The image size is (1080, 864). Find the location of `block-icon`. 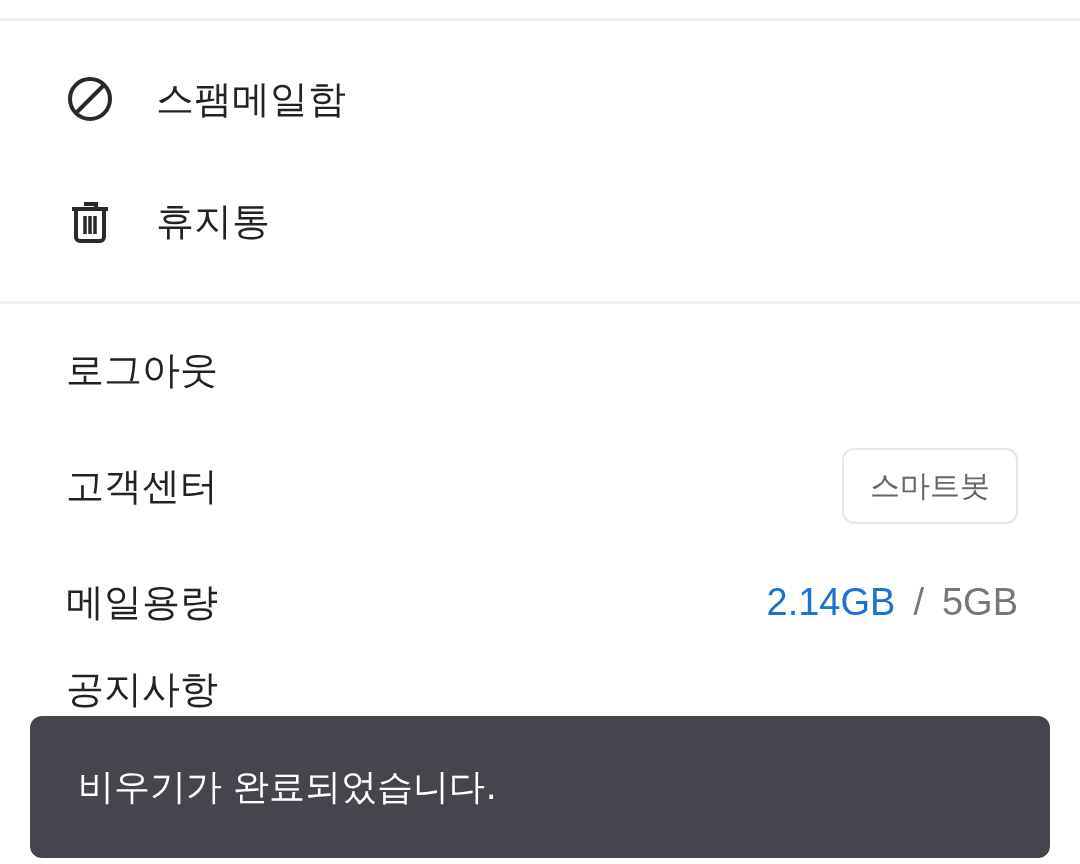

block-icon is located at coordinates (90, 99).